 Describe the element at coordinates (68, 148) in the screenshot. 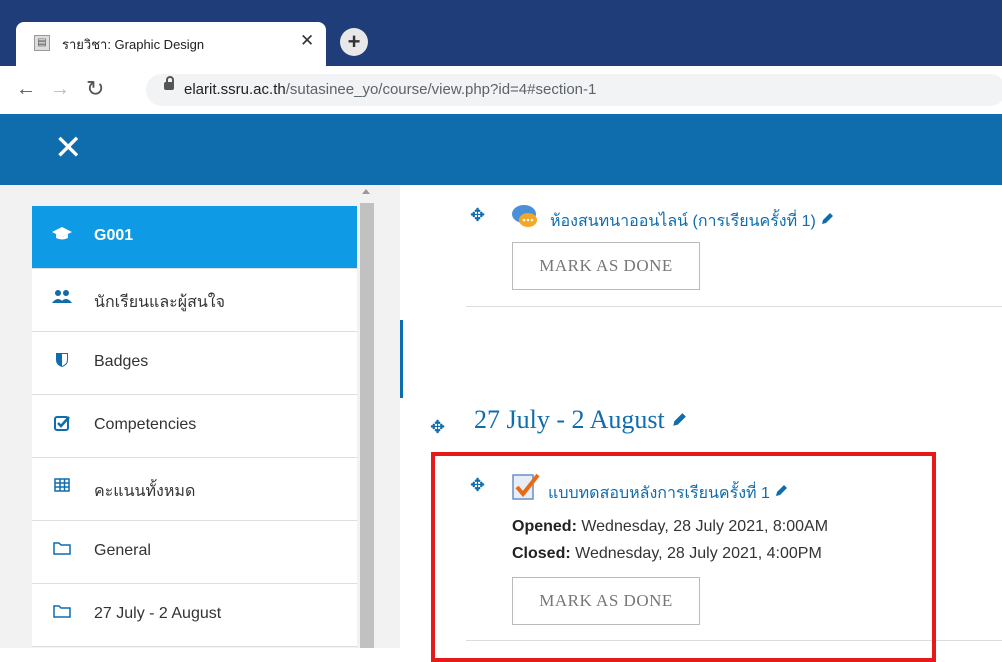

I see `close-drawer-icon: ✕` at that location.